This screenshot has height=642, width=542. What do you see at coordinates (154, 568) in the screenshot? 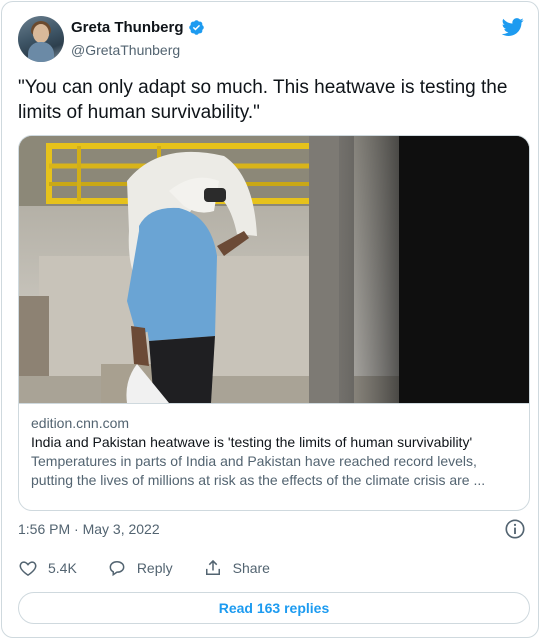
I see `reply-label: Reply` at bounding box center [154, 568].